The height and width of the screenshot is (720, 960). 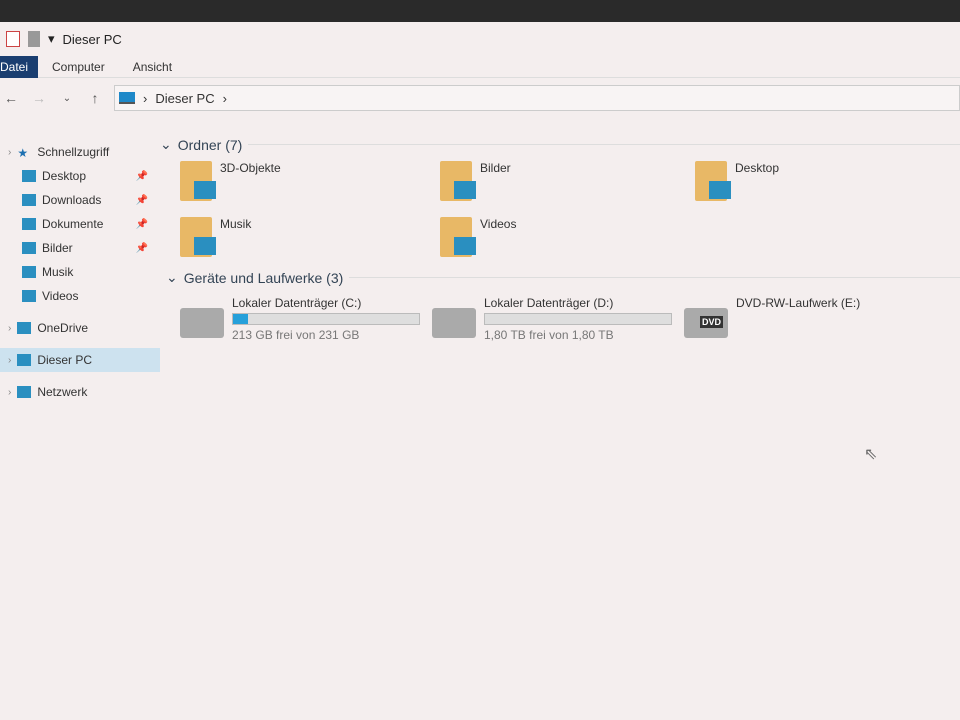 What do you see at coordinates (78, 67) in the screenshot?
I see `tab-computer: Computer` at bounding box center [78, 67].